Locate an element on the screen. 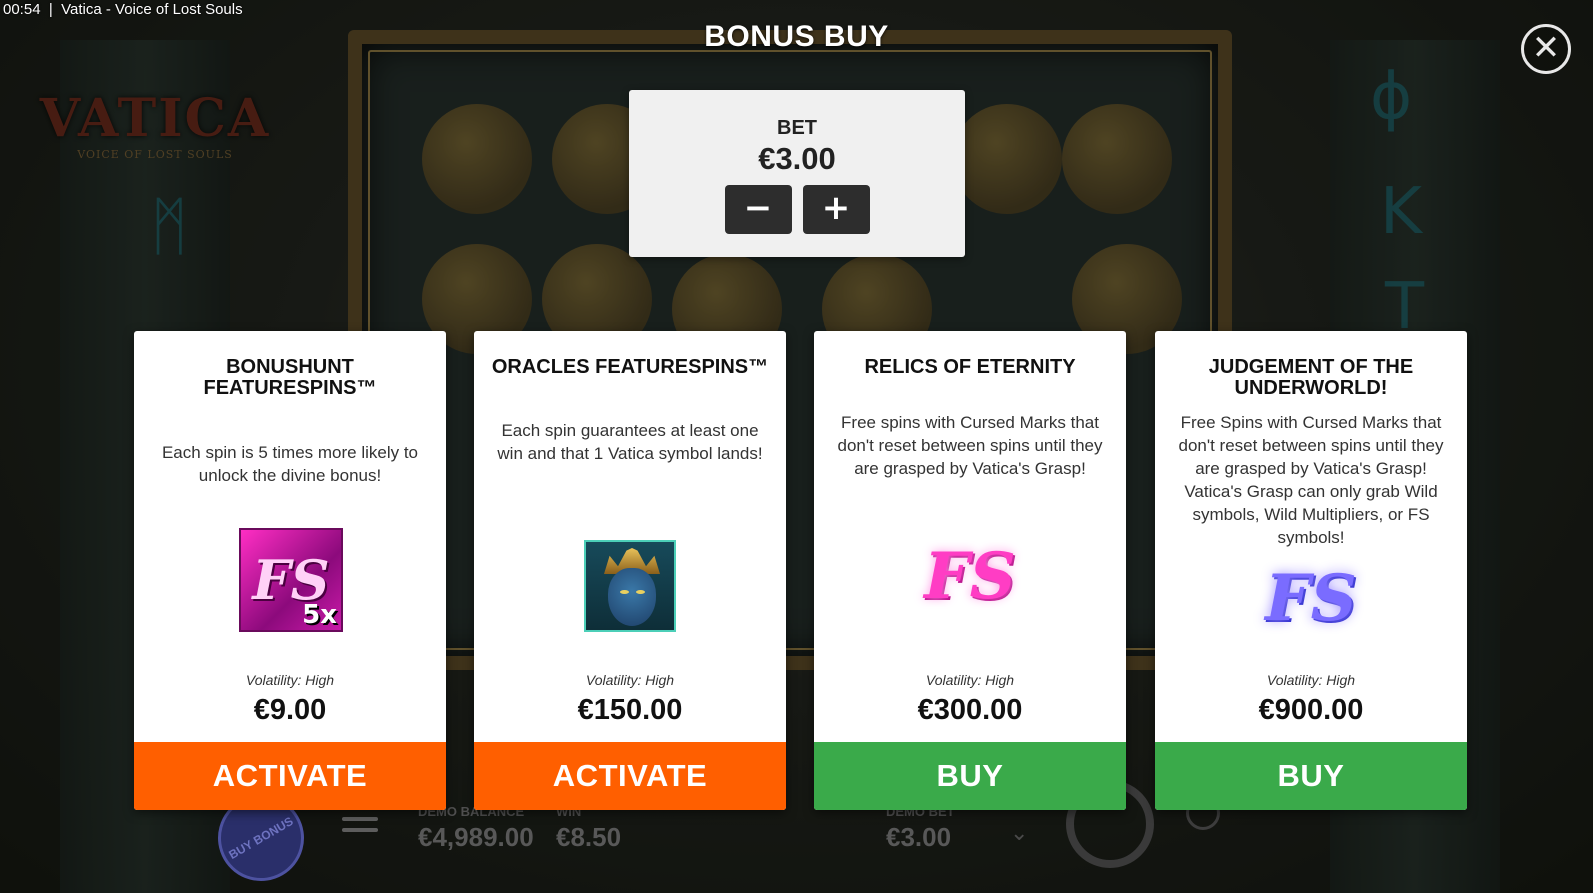 The width and height of the screenshot is (1593, 893). icon-badge: 5x is located at coordinates (319, 615).